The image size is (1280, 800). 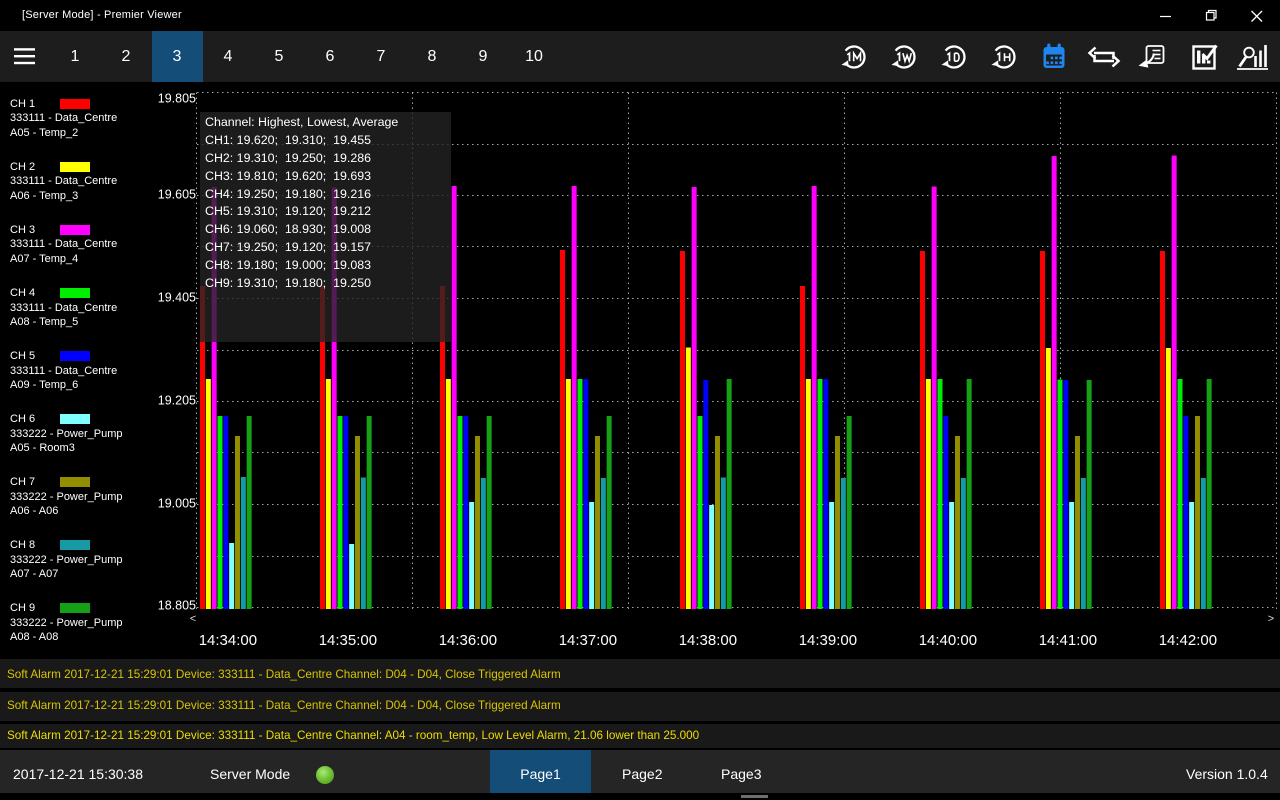 What do you see at coordinates (708, 640) in the screenshot?
I see `svg-text: 14:38:00` at bounding box center [708, 640].